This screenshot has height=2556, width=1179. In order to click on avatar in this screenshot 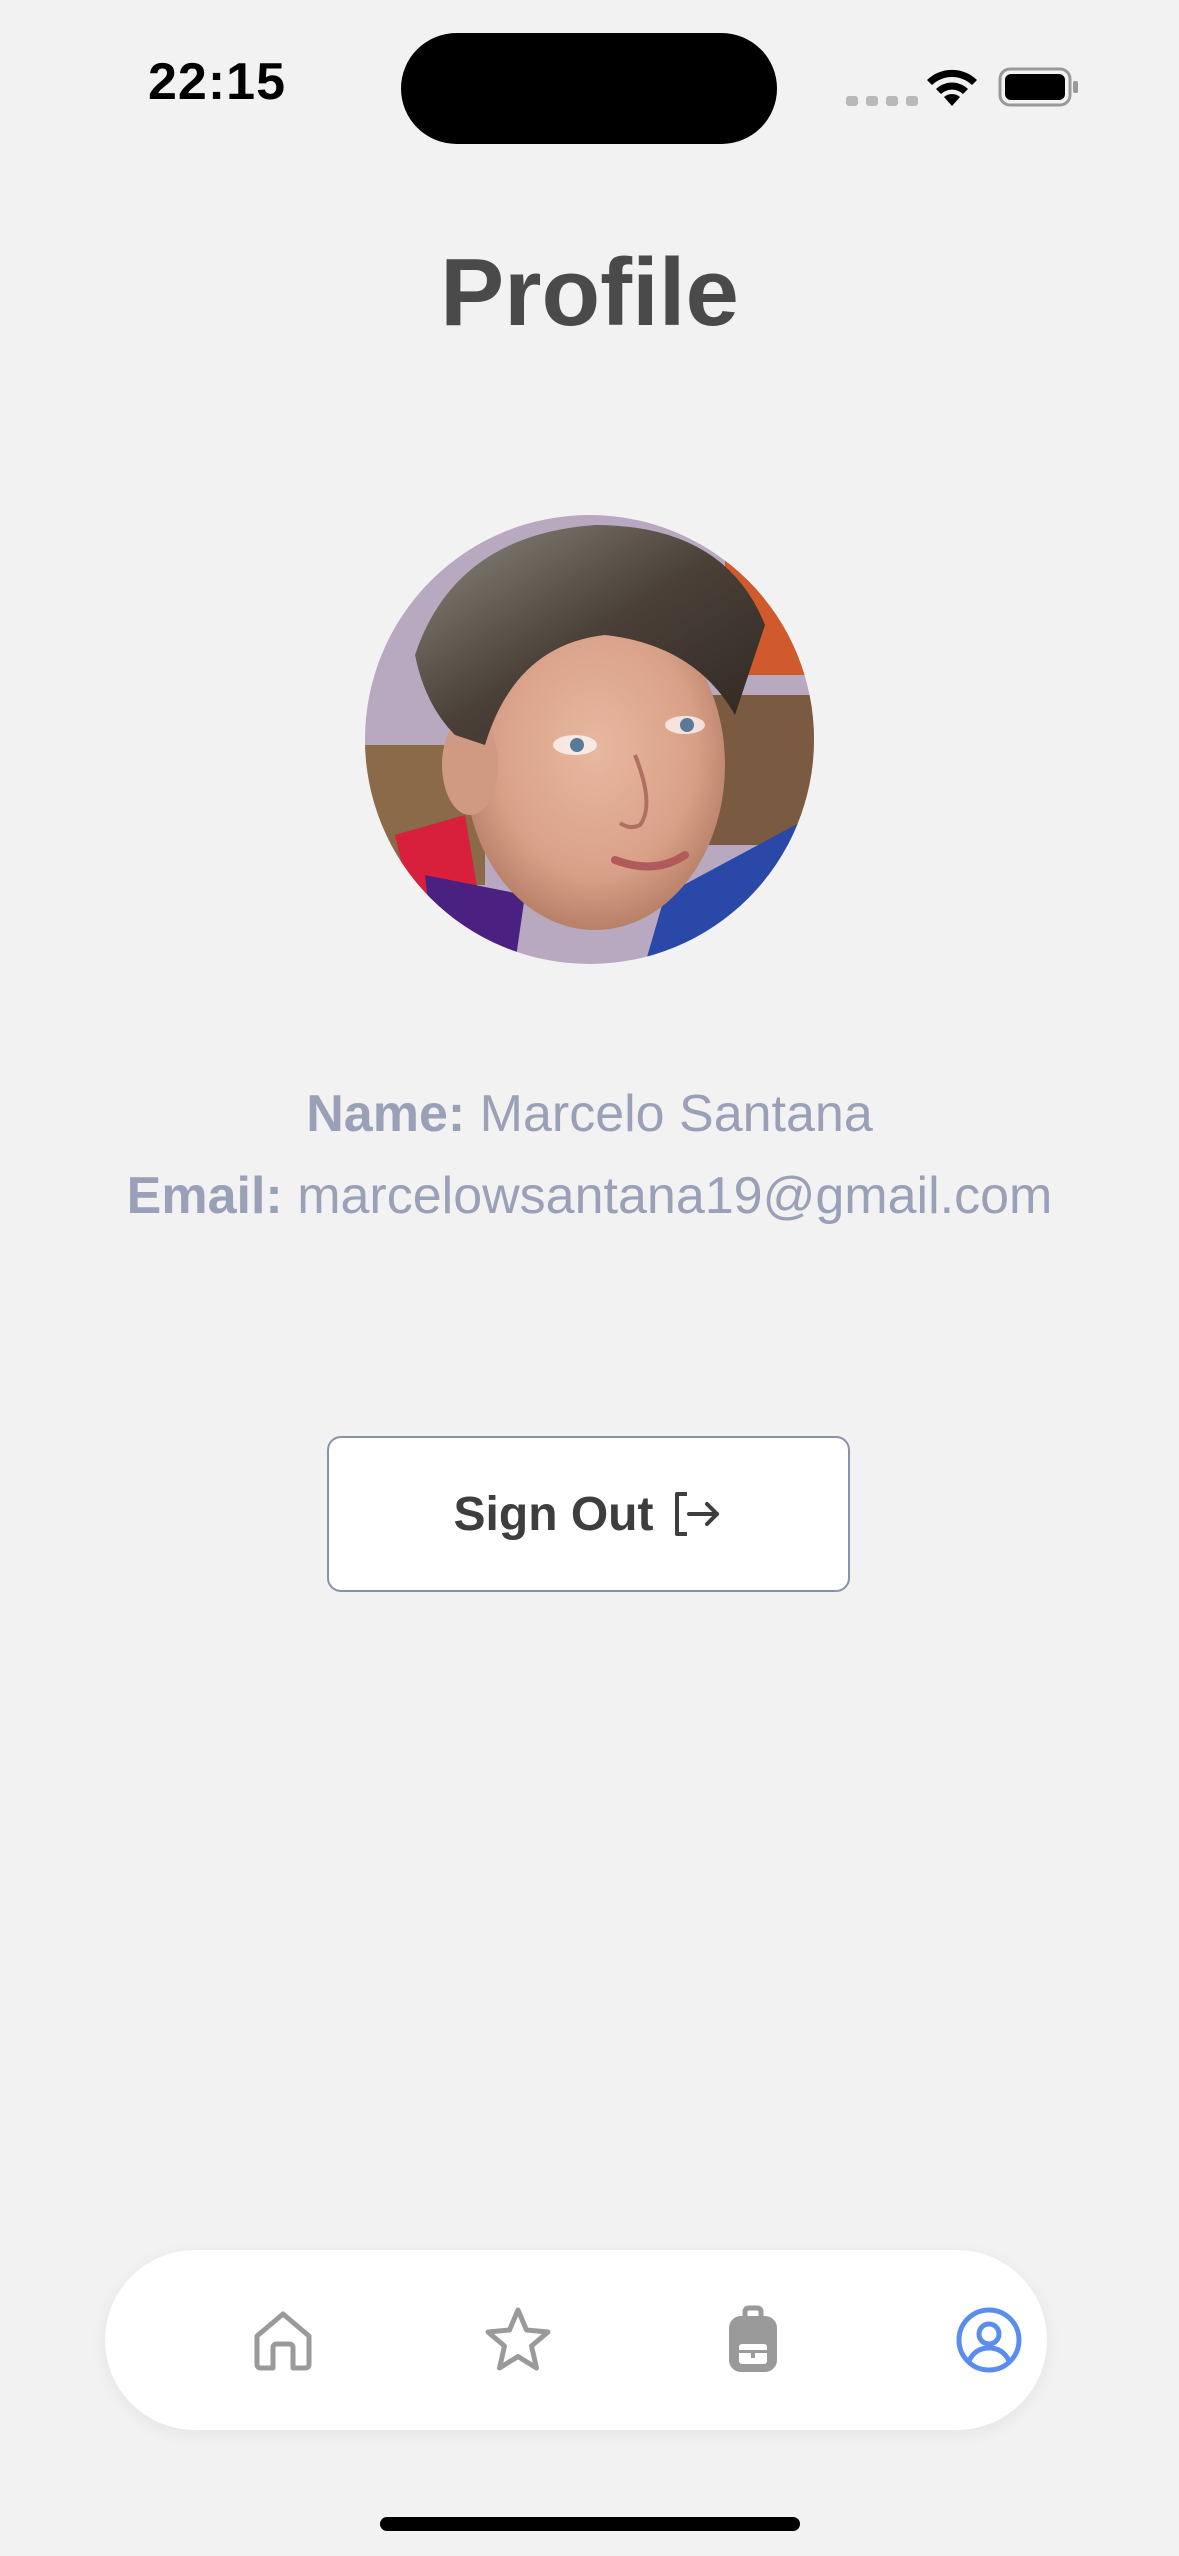, I will do `click(589, 739)`.